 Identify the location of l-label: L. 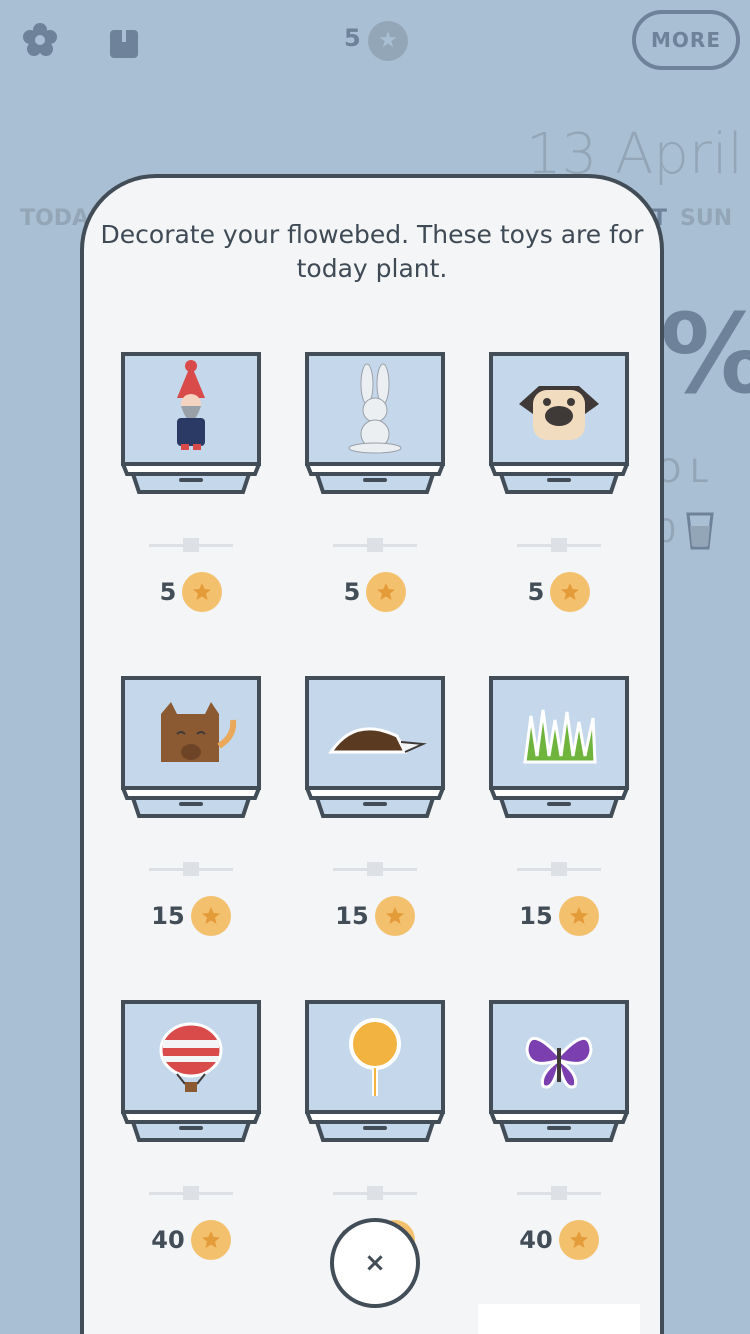
(699, 471).